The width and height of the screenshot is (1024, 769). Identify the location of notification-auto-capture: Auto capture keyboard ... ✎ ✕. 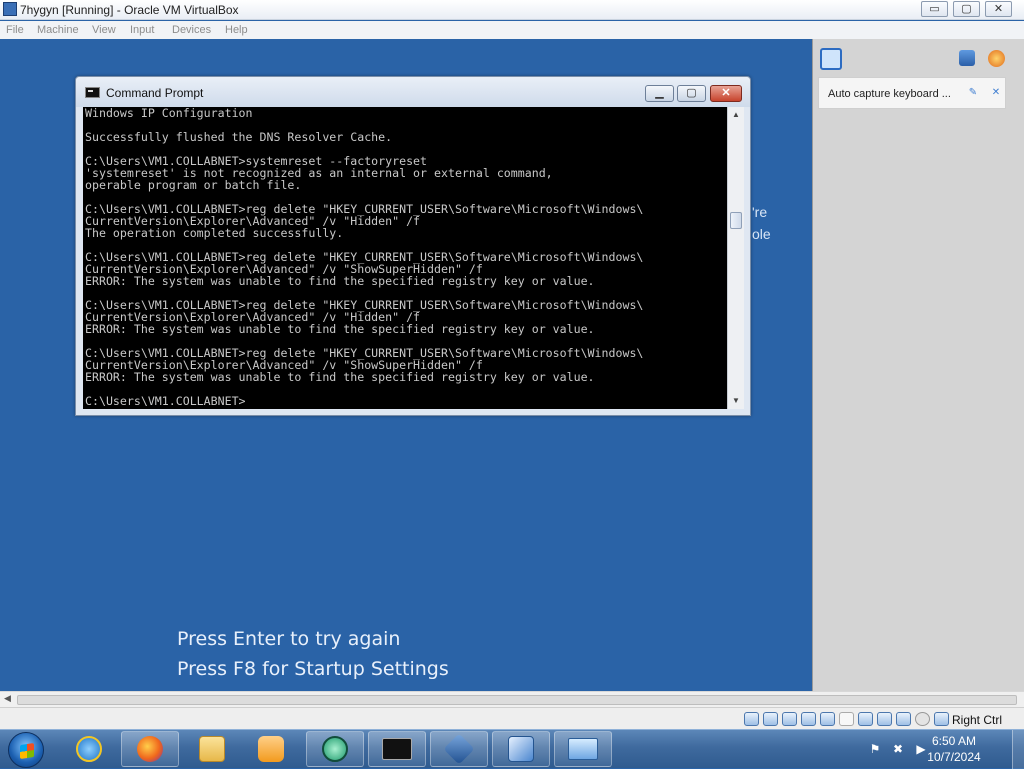
(912, 93).